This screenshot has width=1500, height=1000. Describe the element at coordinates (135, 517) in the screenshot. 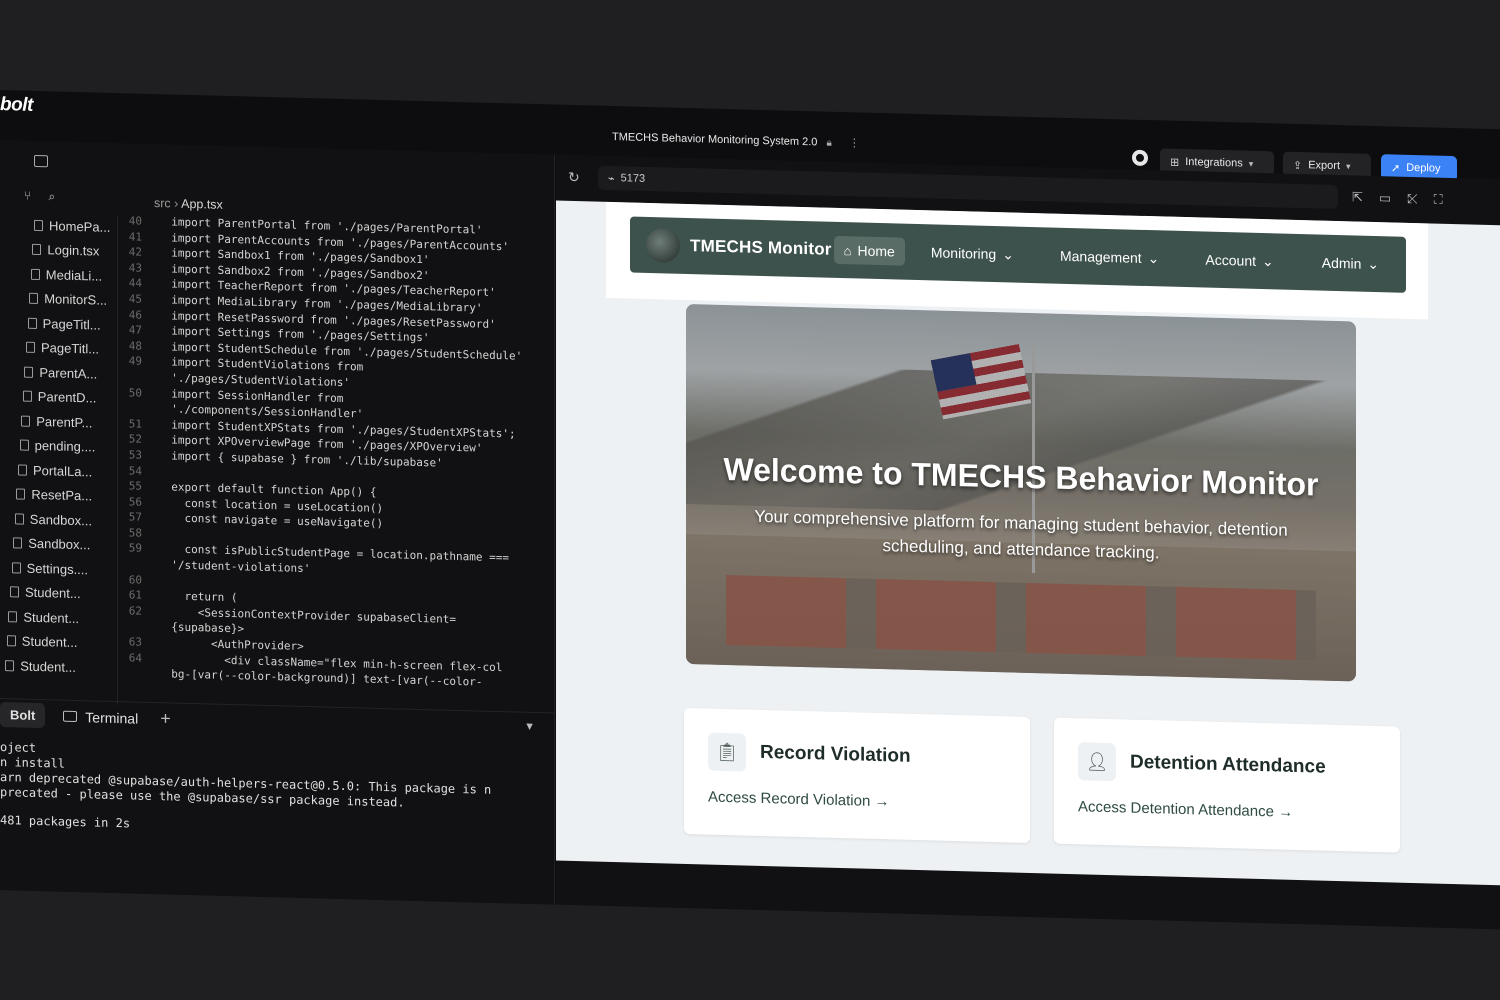

I see `line-number: 57` at that location.